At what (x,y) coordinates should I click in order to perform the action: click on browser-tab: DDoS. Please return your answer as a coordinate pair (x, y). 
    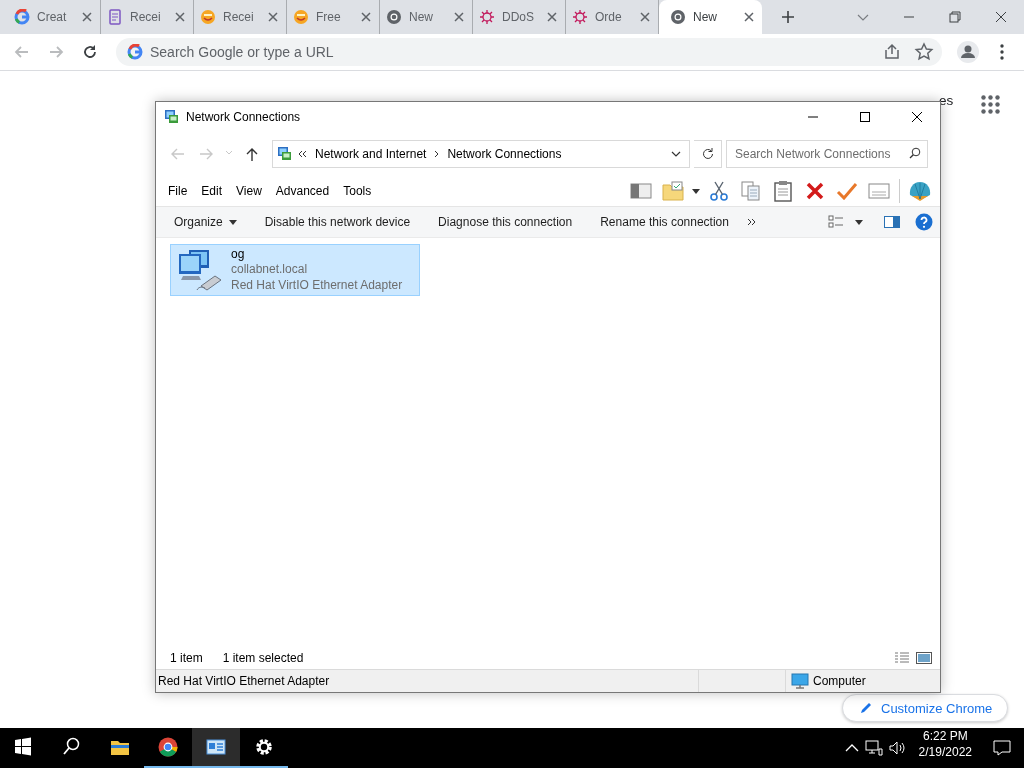
    Looking at the image, I should click on (519, 17).